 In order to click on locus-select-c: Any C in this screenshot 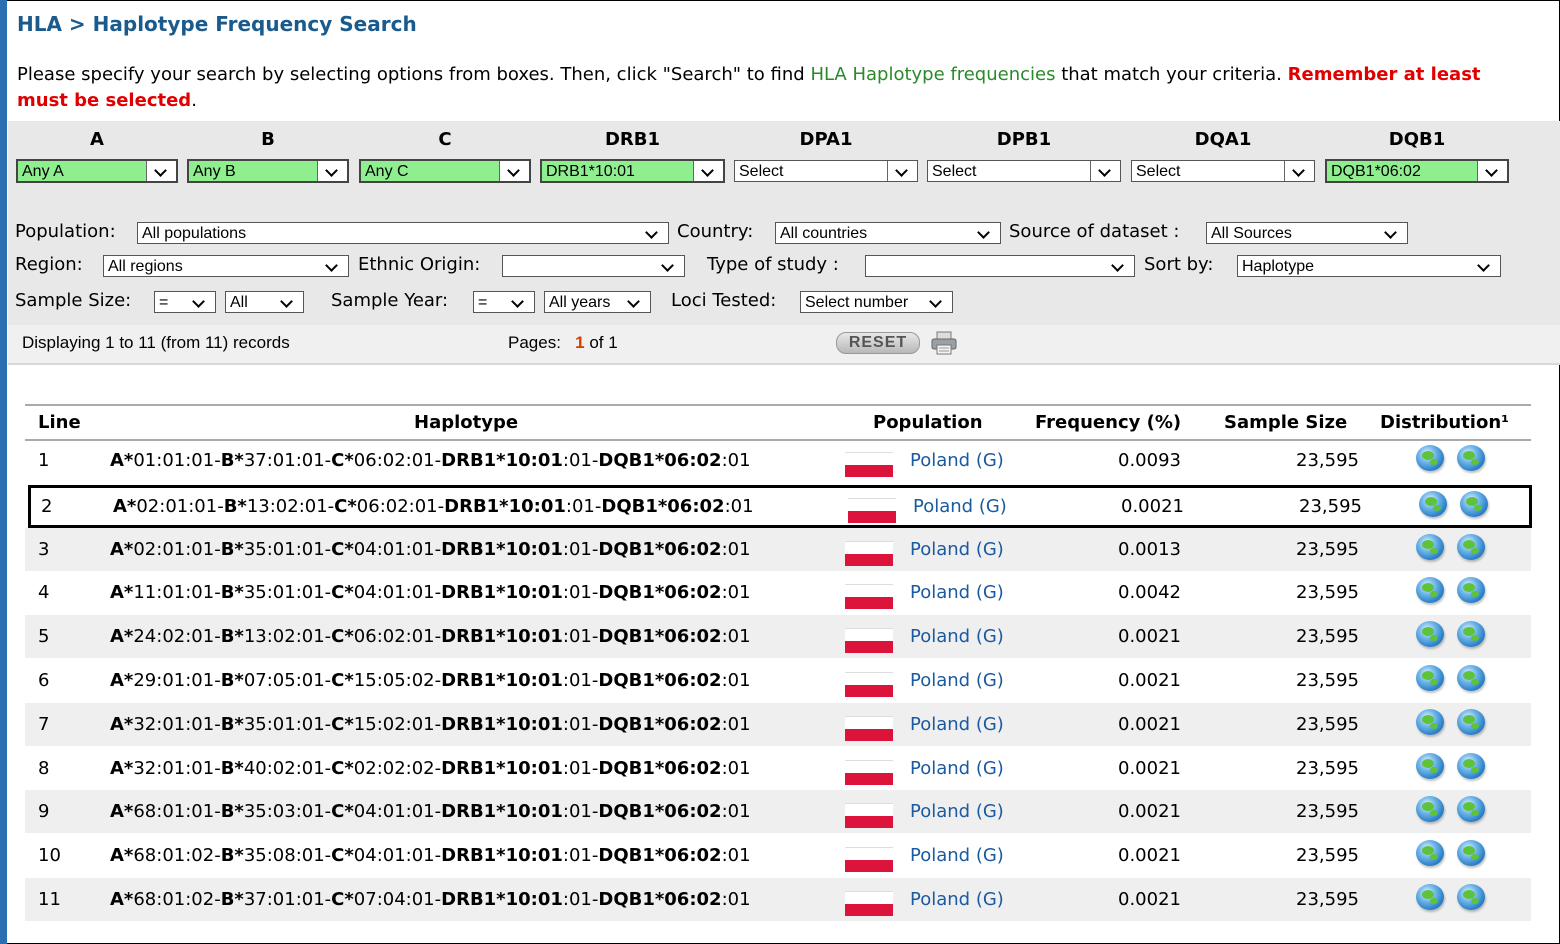, I will do `click(445, 171)`.